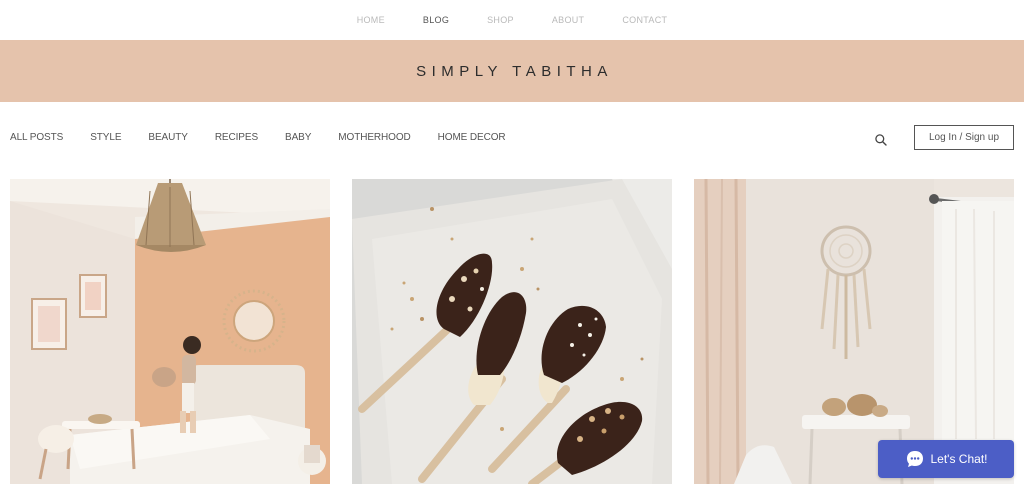  What do you see at coordinates (298, 137) in the screenshot?
I see `category-baby: BABY` at bounding box center [298, 137].